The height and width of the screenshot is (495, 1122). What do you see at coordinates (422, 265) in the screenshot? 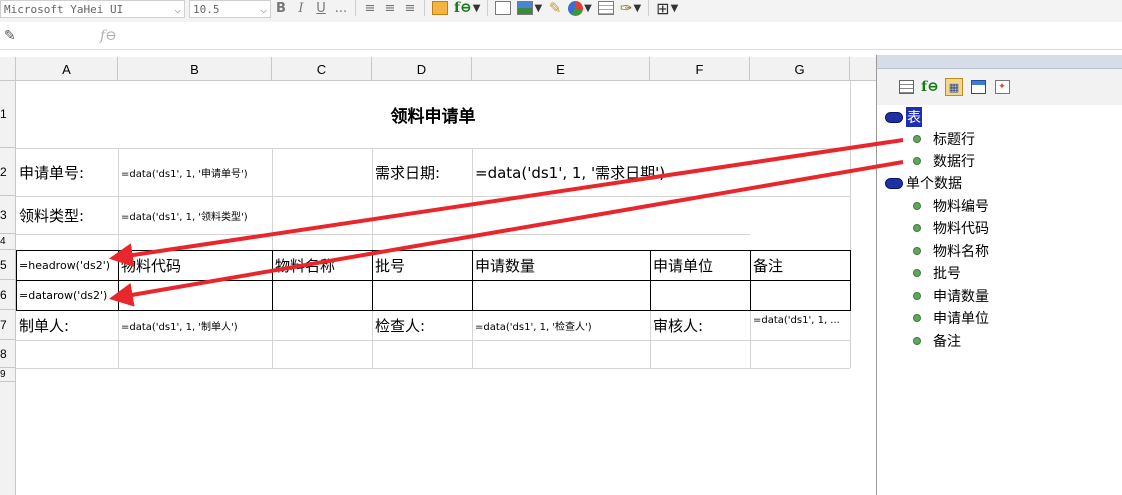
I see `cell-D5: 批号` at bounding box center [422, 265].